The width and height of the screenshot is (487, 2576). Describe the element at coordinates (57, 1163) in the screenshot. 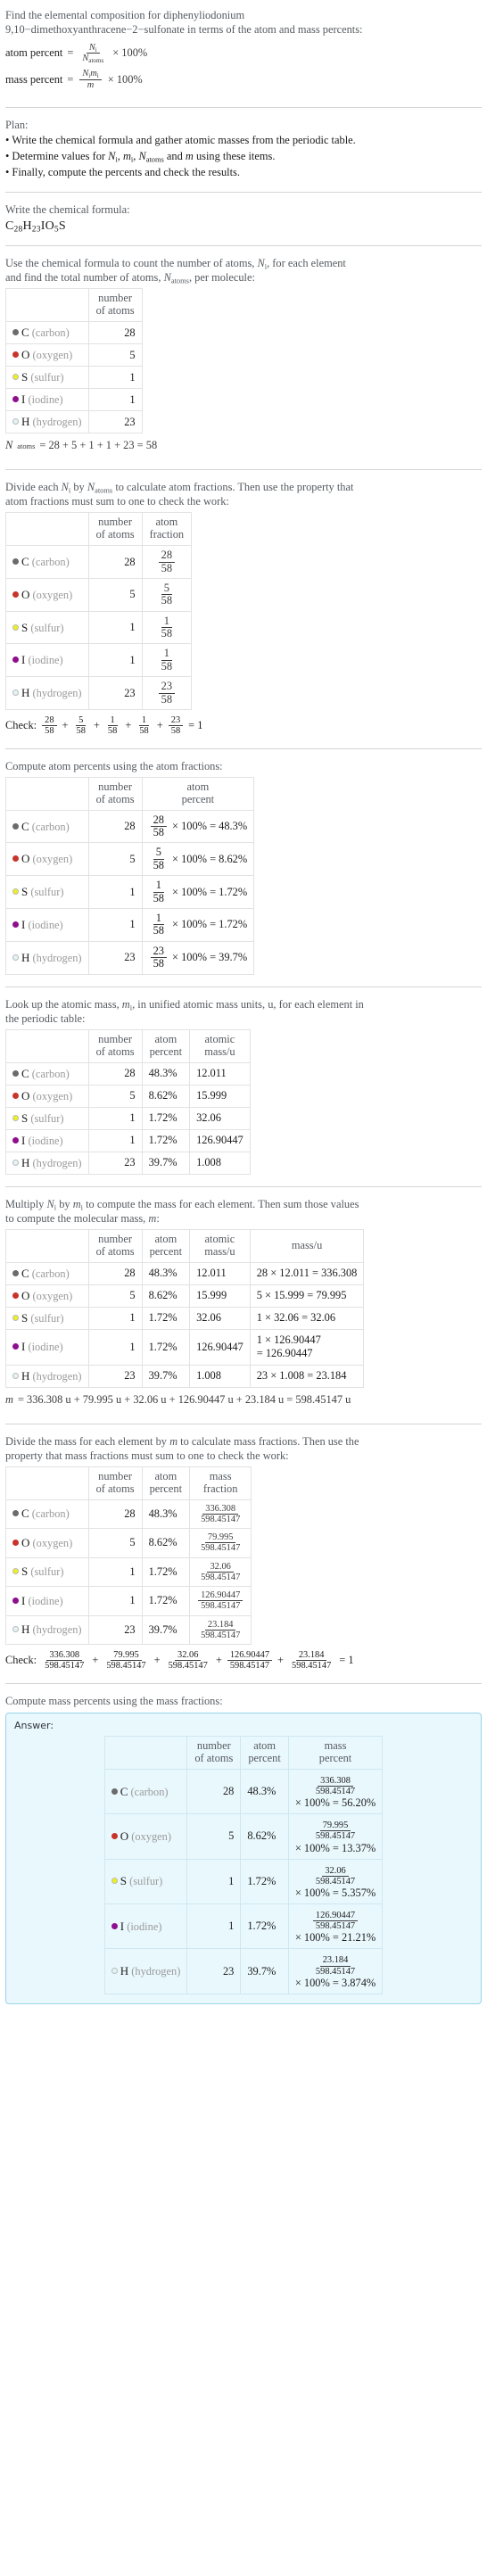

I see `element-name: (hydrogen)` at that location.